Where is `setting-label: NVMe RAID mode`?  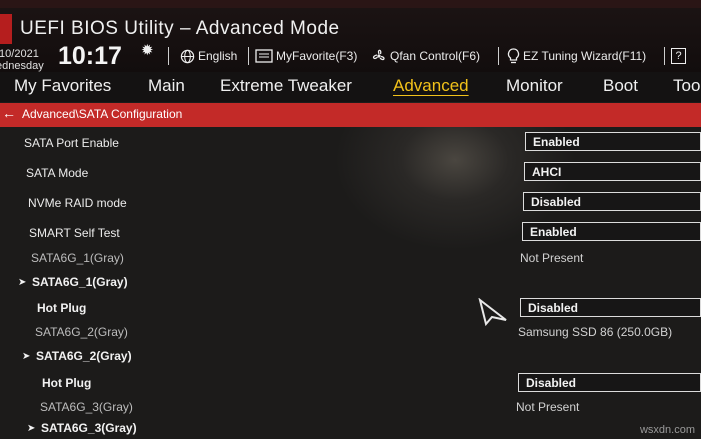
setting-label: NVMe RAID mode is located at coordinates (77, 203).